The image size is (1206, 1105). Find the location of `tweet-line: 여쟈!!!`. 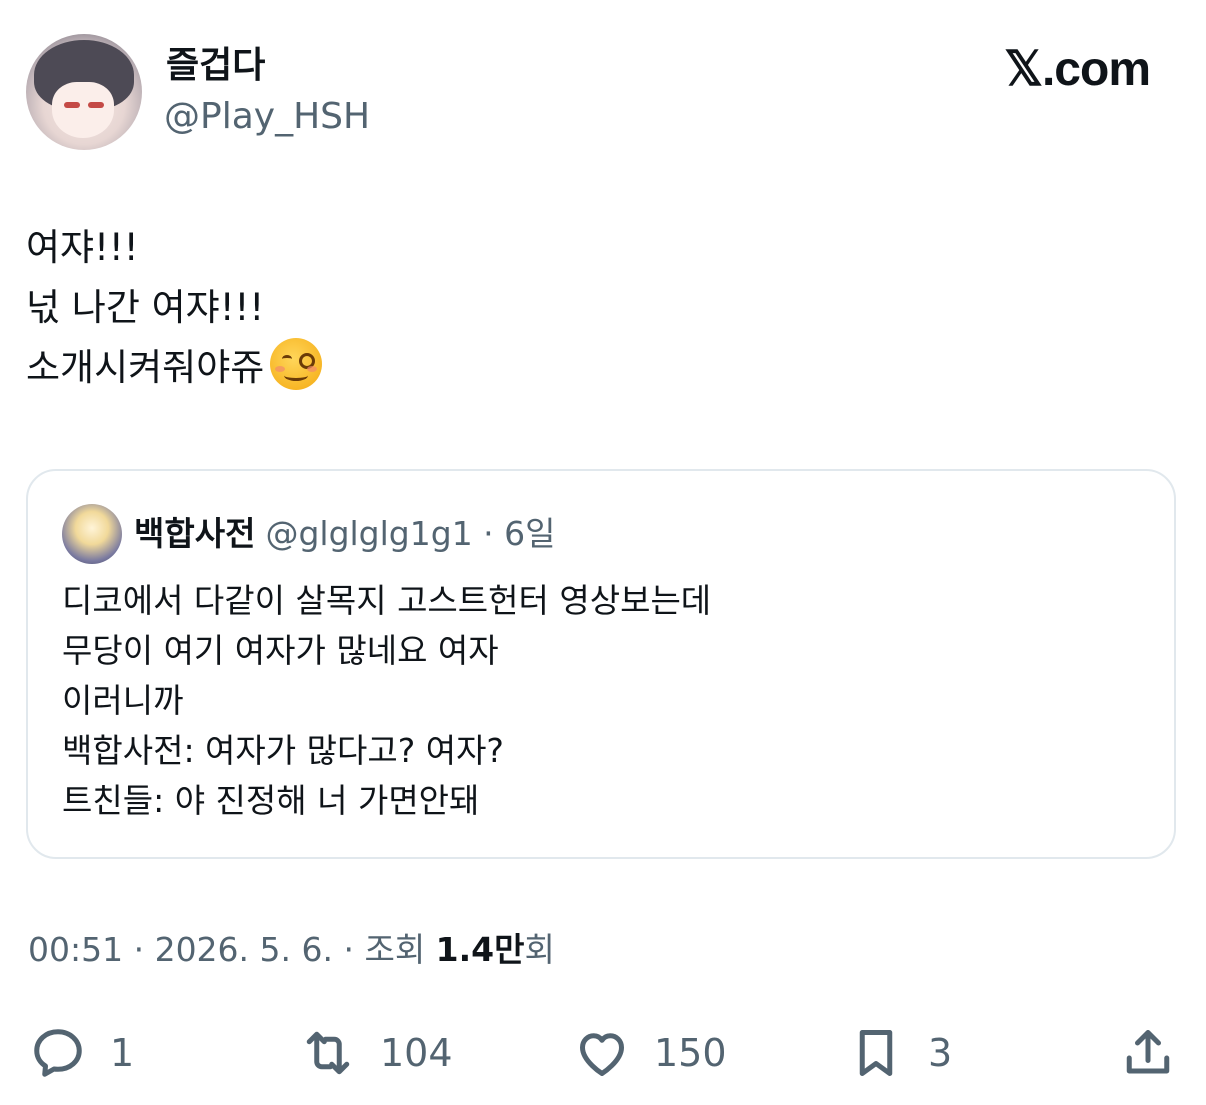

tweet-line: 여쟈!!! is located at coordinates (82, 247).